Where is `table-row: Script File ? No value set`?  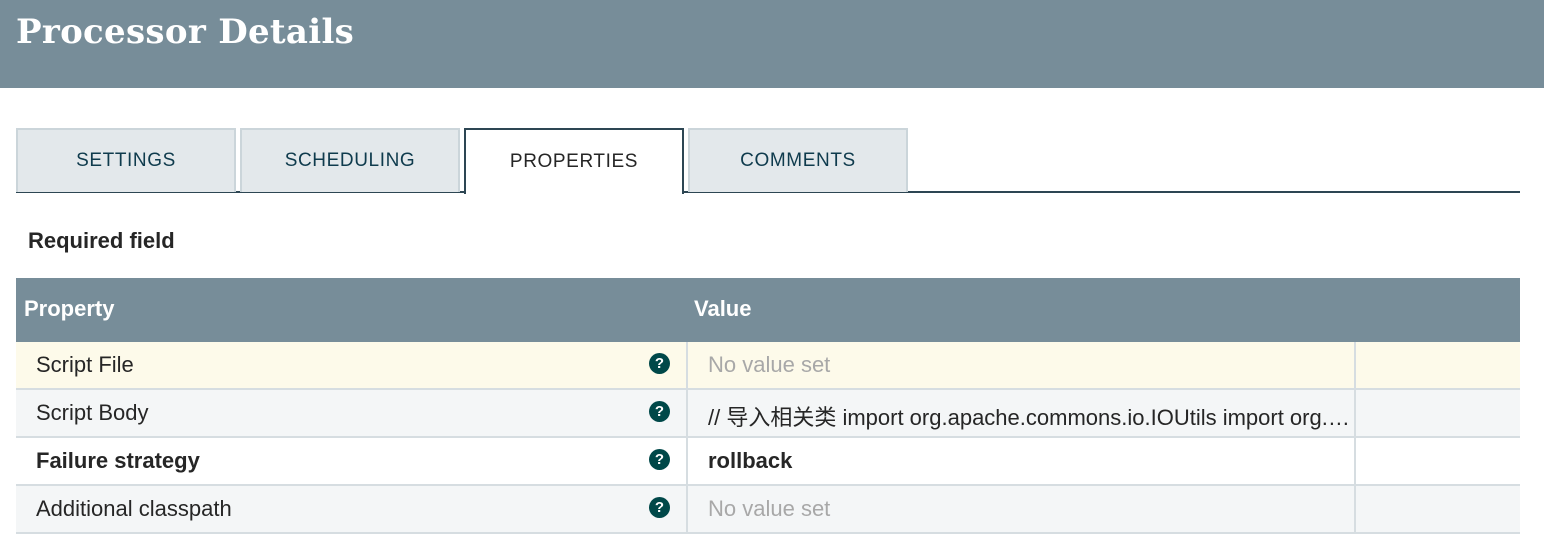
table-row: Script File ? No value set is located at coordinates (768, 366).